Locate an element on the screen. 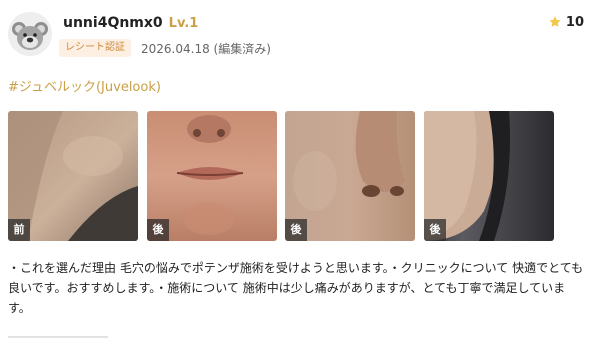  photo-after-1: 後 is located at coordinates (212, 176).